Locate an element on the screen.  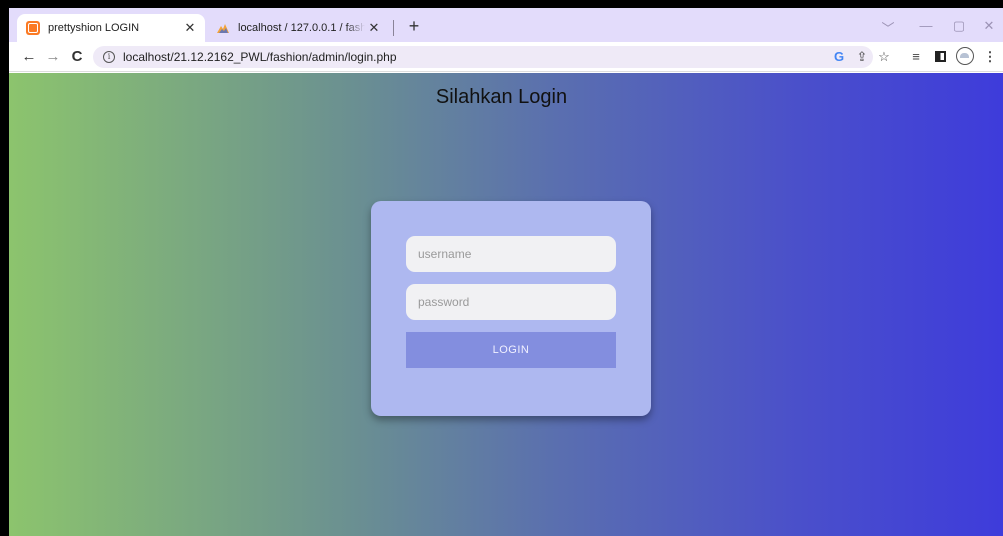
reading-list-icon: ≡ is located at coordinates (916, 57).